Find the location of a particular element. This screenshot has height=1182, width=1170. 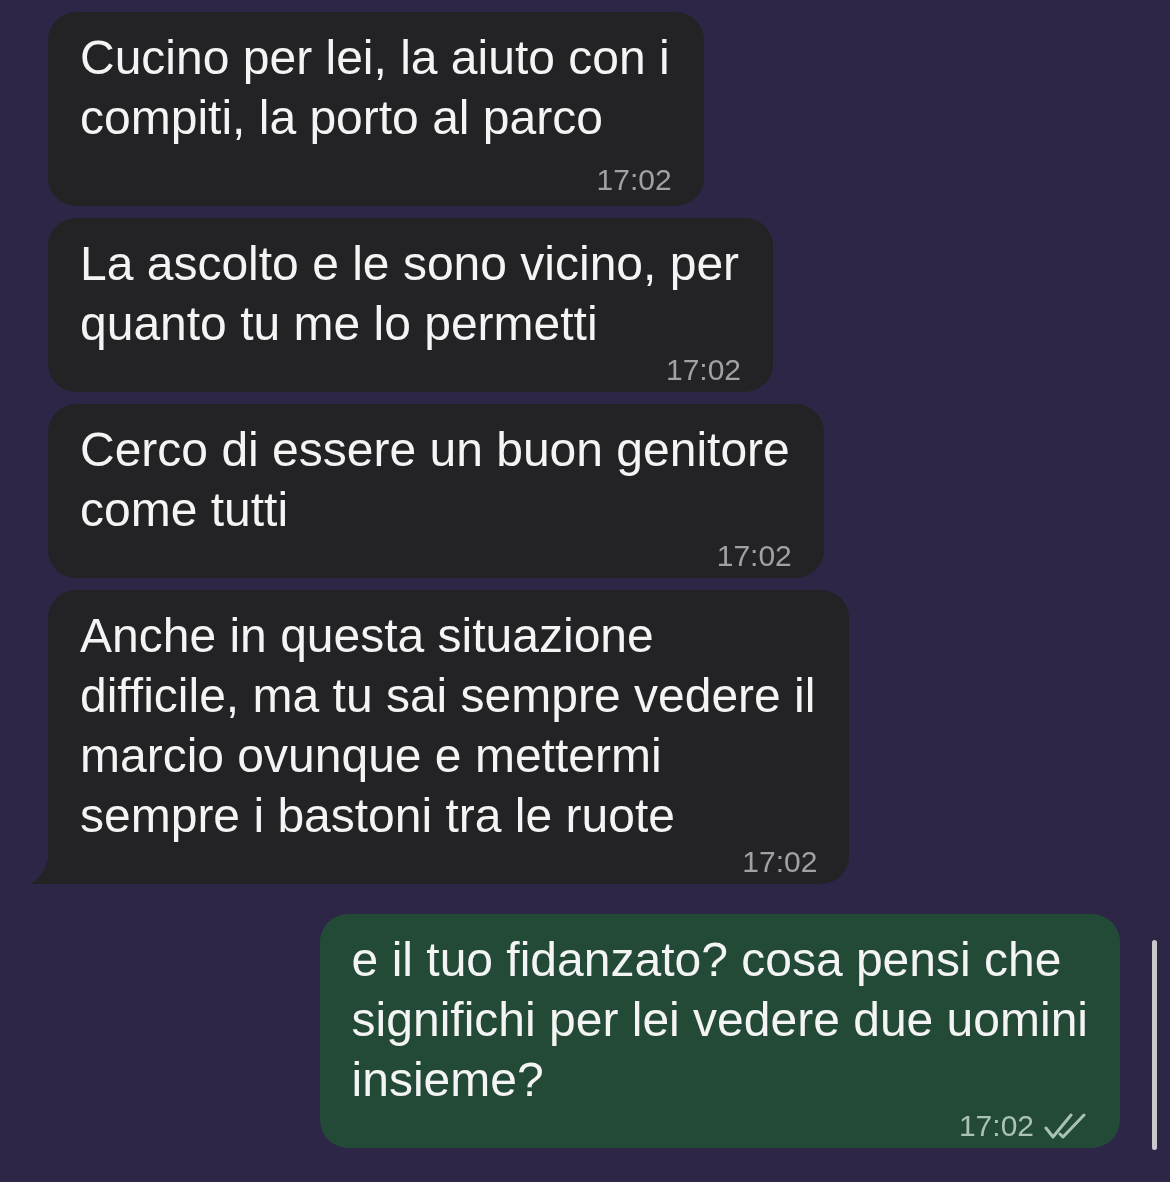

message-bubble: Cucino per lei, la aiuto con i compiti, la porto al parco 17:02 is located at coordinates (376, 109).